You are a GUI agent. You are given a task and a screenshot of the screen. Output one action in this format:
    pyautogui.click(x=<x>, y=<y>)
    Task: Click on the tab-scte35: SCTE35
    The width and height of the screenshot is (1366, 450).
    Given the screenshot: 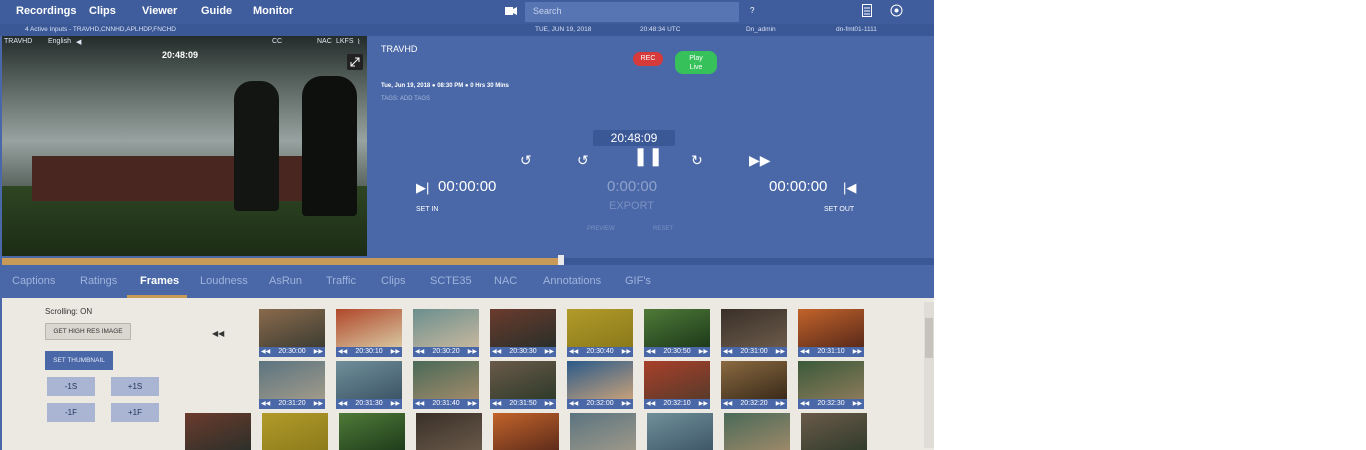 What is the action you would take?
    pyautogui.click(x=451, y=281)
    